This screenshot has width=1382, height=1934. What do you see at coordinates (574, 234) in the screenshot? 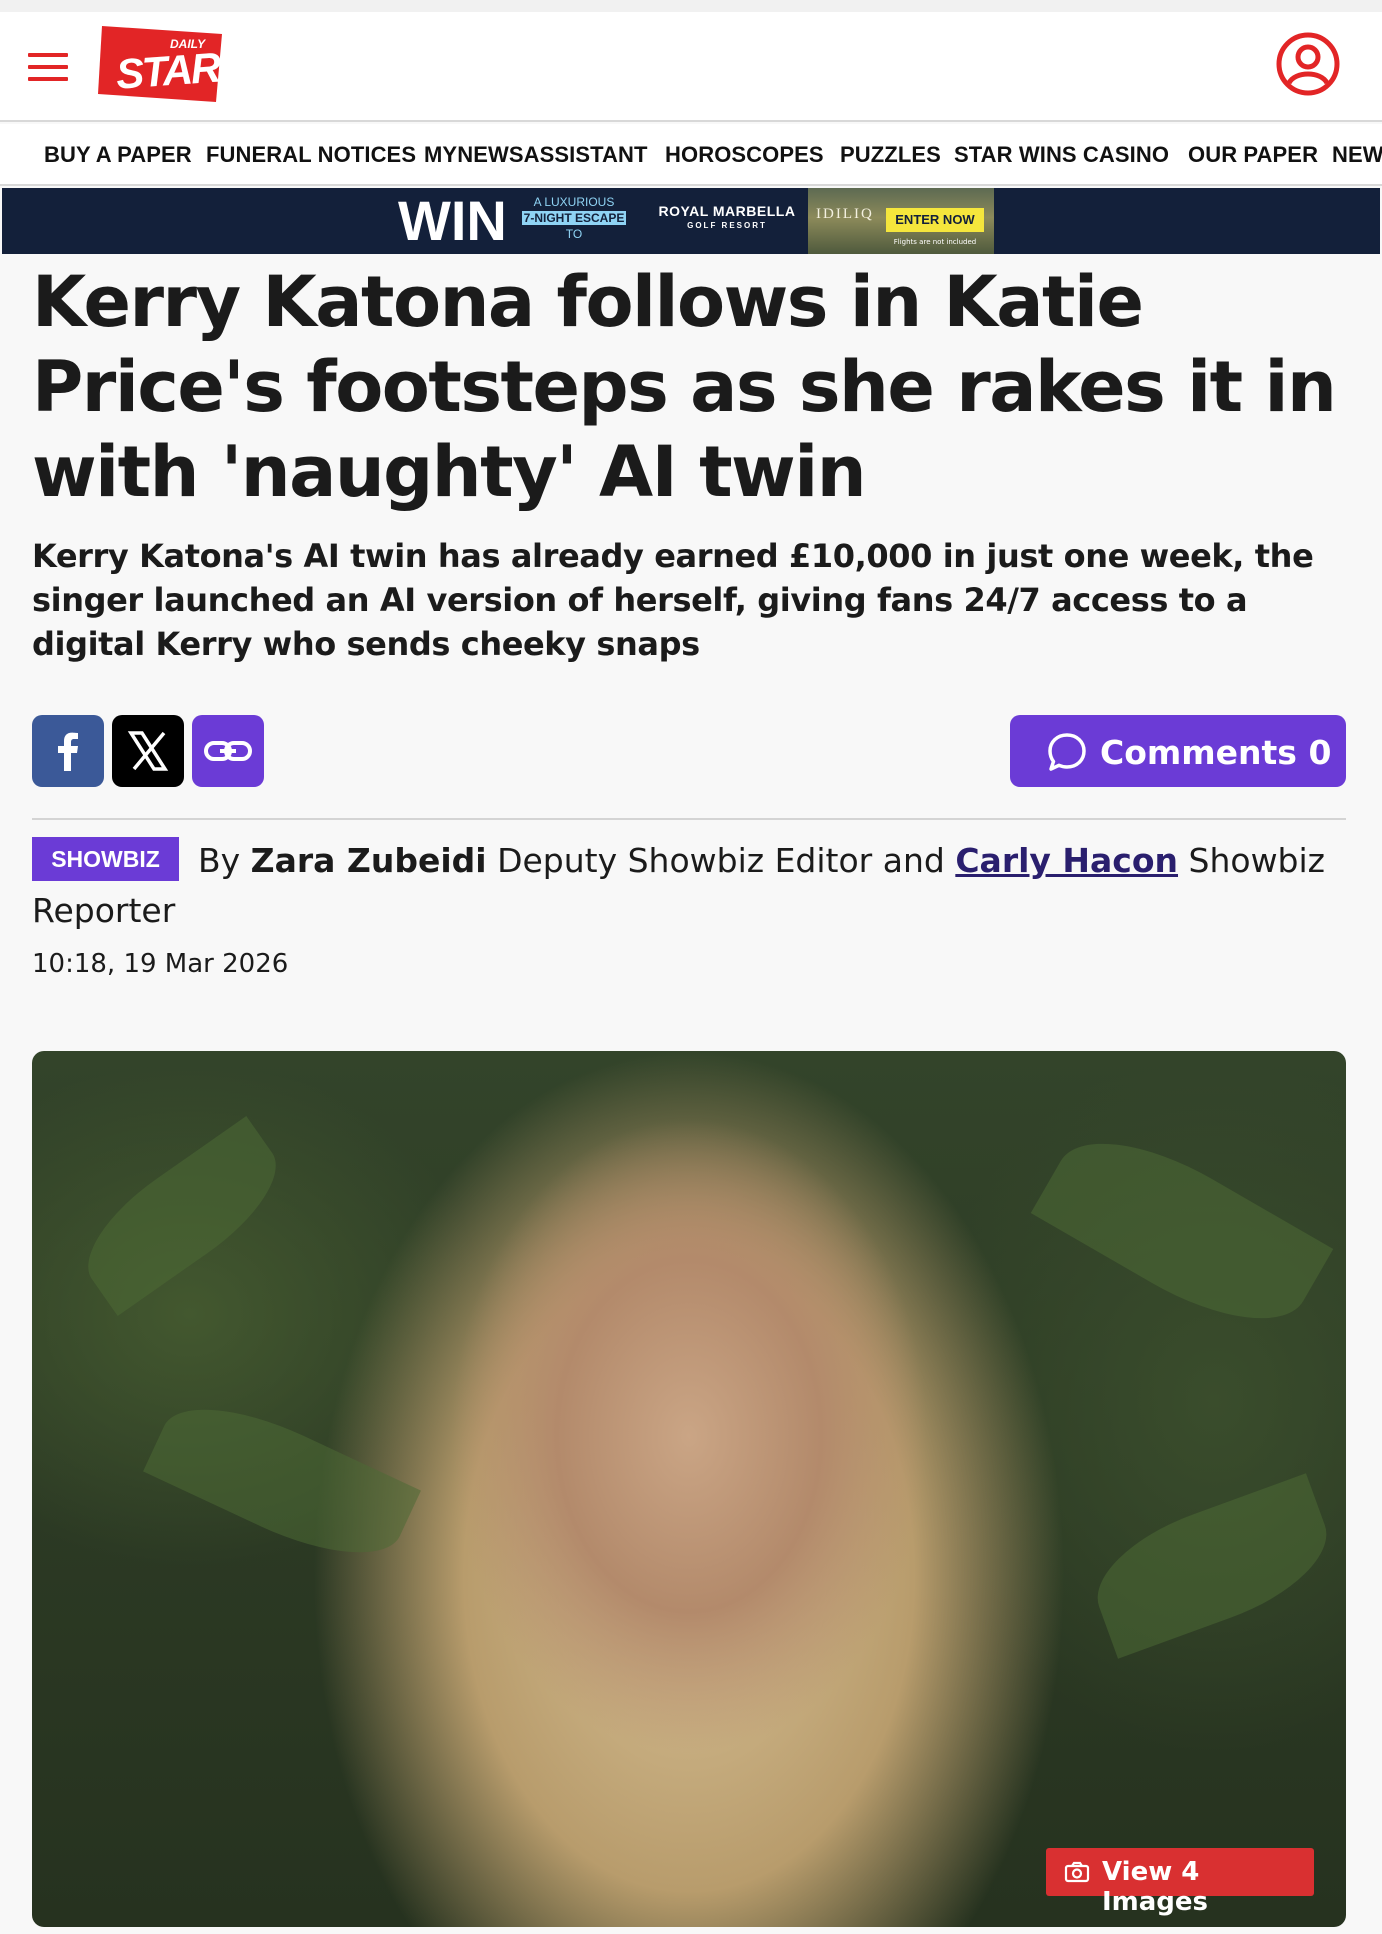
I see `ad-tagline-3: TO` at bounding box center [574, 234].